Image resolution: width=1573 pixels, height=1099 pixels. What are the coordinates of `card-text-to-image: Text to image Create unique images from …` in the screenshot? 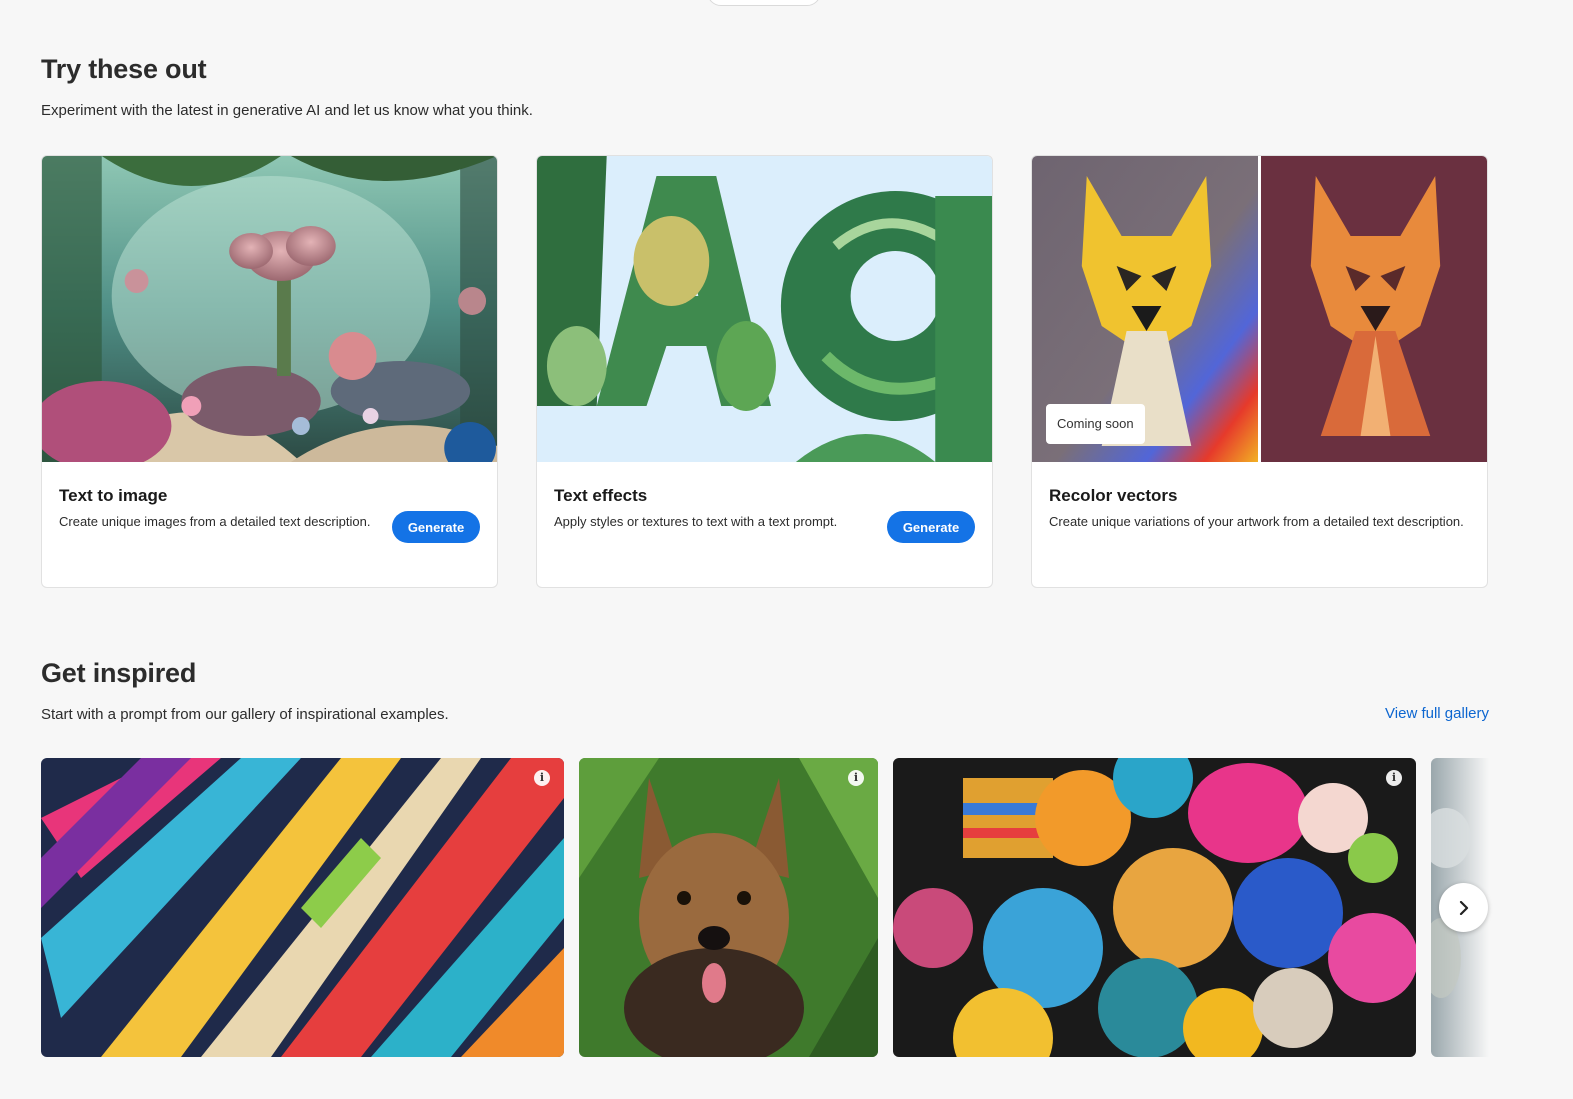 It's located at (269, 371).